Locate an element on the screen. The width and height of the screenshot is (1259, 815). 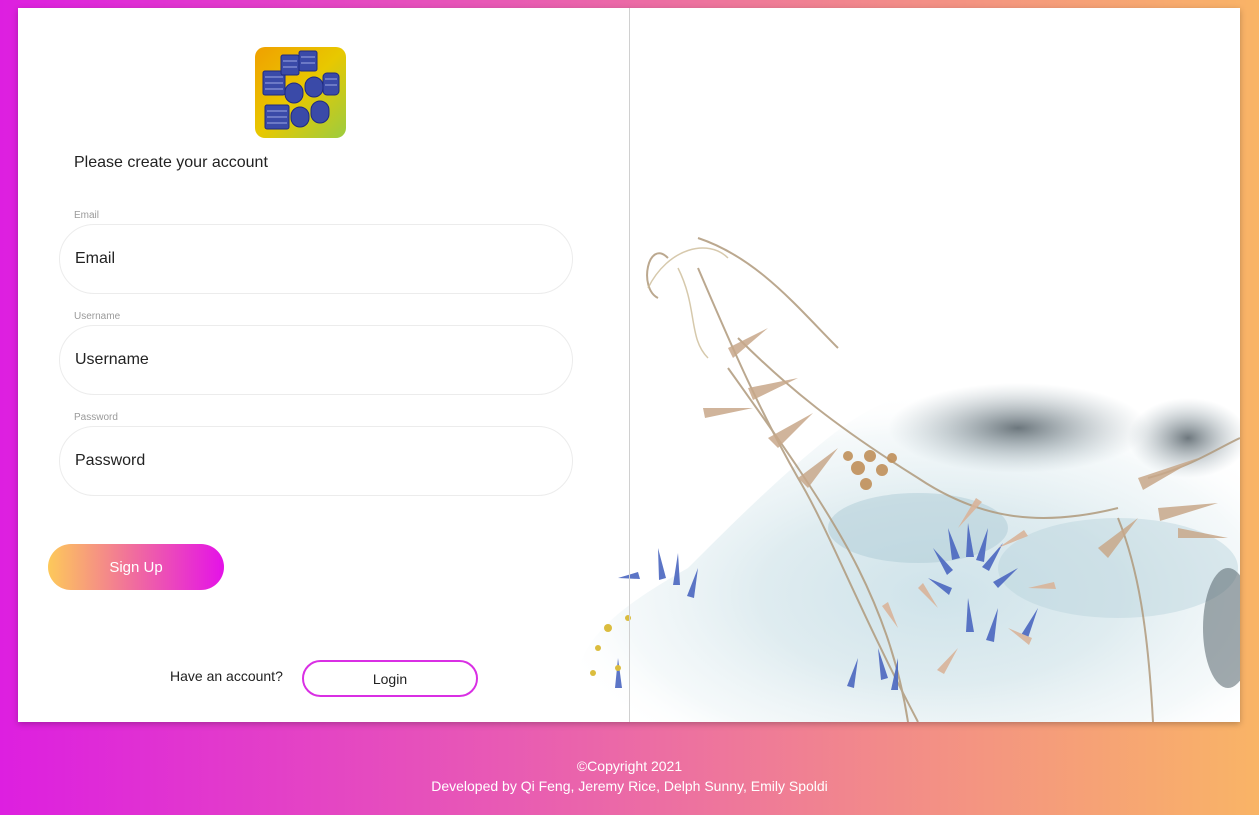
login-button: Login is located at coordinates (390, 678).